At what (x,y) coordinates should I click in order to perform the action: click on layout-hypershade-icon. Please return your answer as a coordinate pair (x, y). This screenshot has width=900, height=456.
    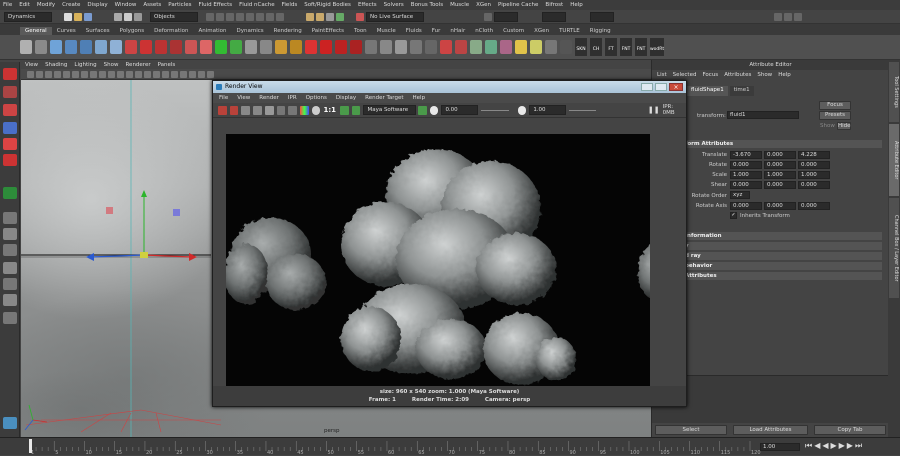
    Looking at the image, I should click on (10, 284).